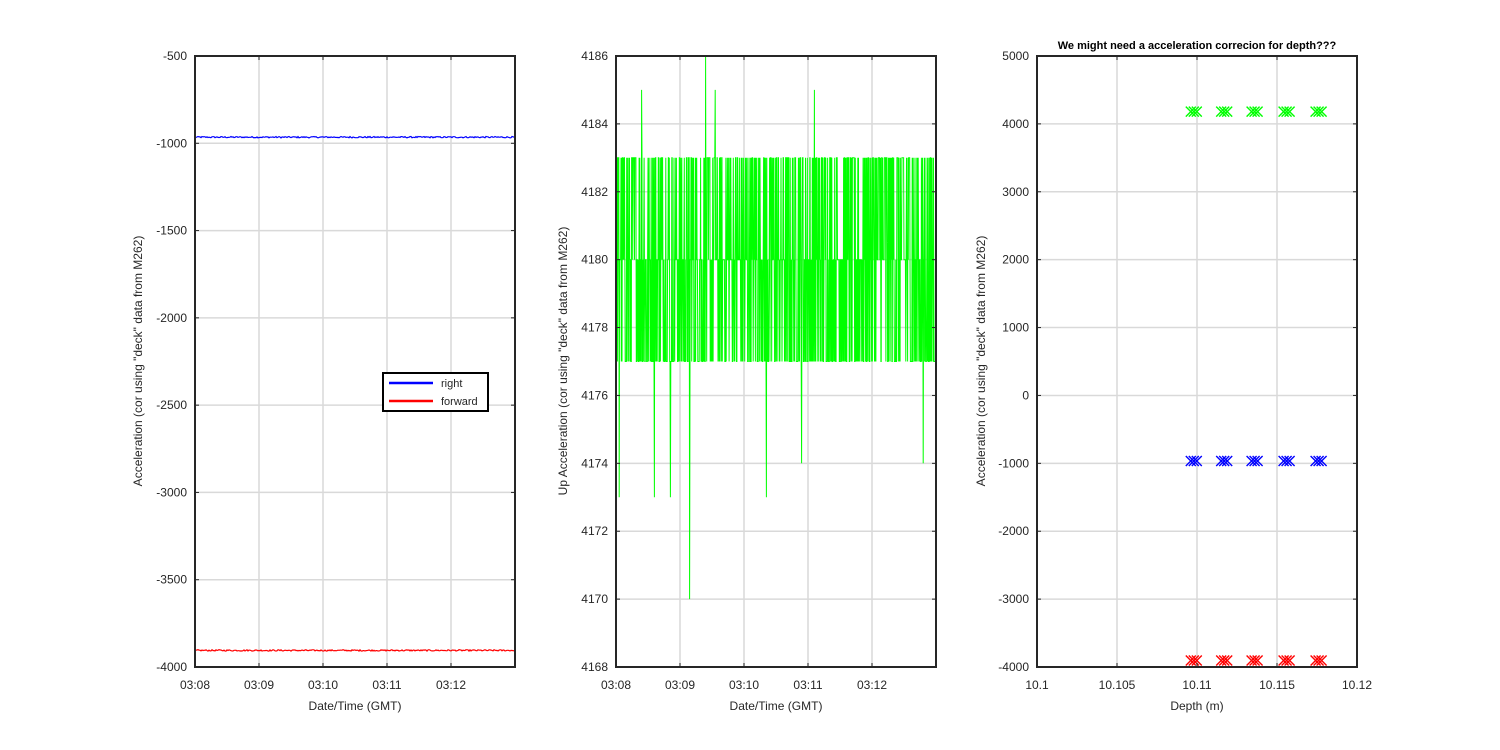 The width and height of the screenshot is (1500, 750). Describe the element at coordinates (1015, 260) in the screenshot. I see `y-tick-label: 2000` at that location.